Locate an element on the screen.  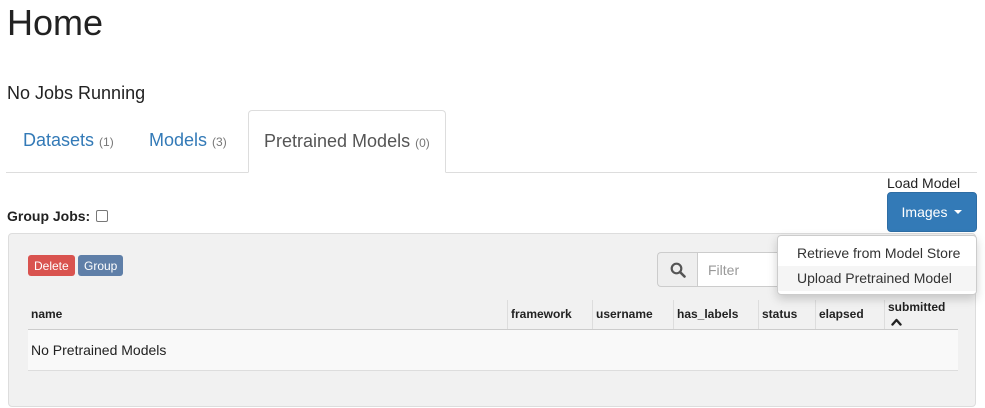
column-header-status: status is located at coordinates (787, 315).